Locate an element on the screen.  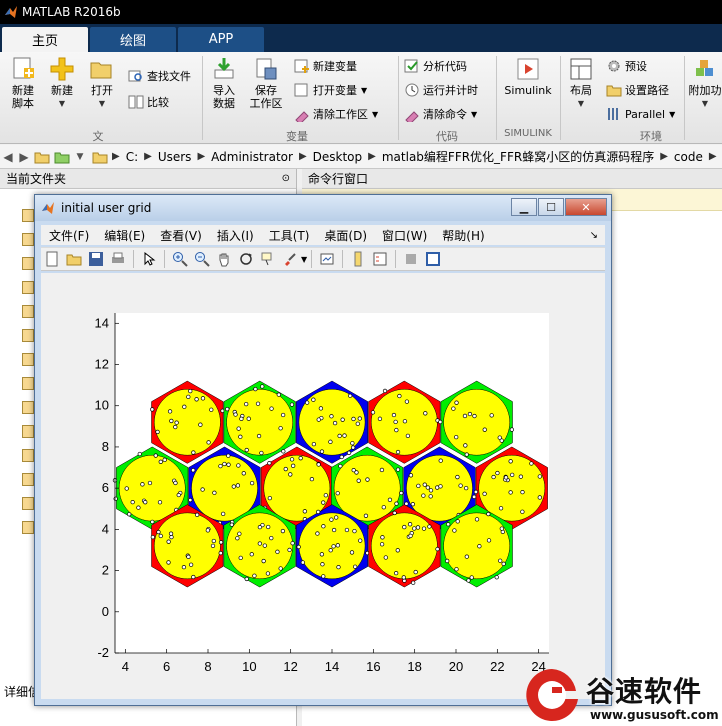
open-file-icon is located at coordinates (74, 259).